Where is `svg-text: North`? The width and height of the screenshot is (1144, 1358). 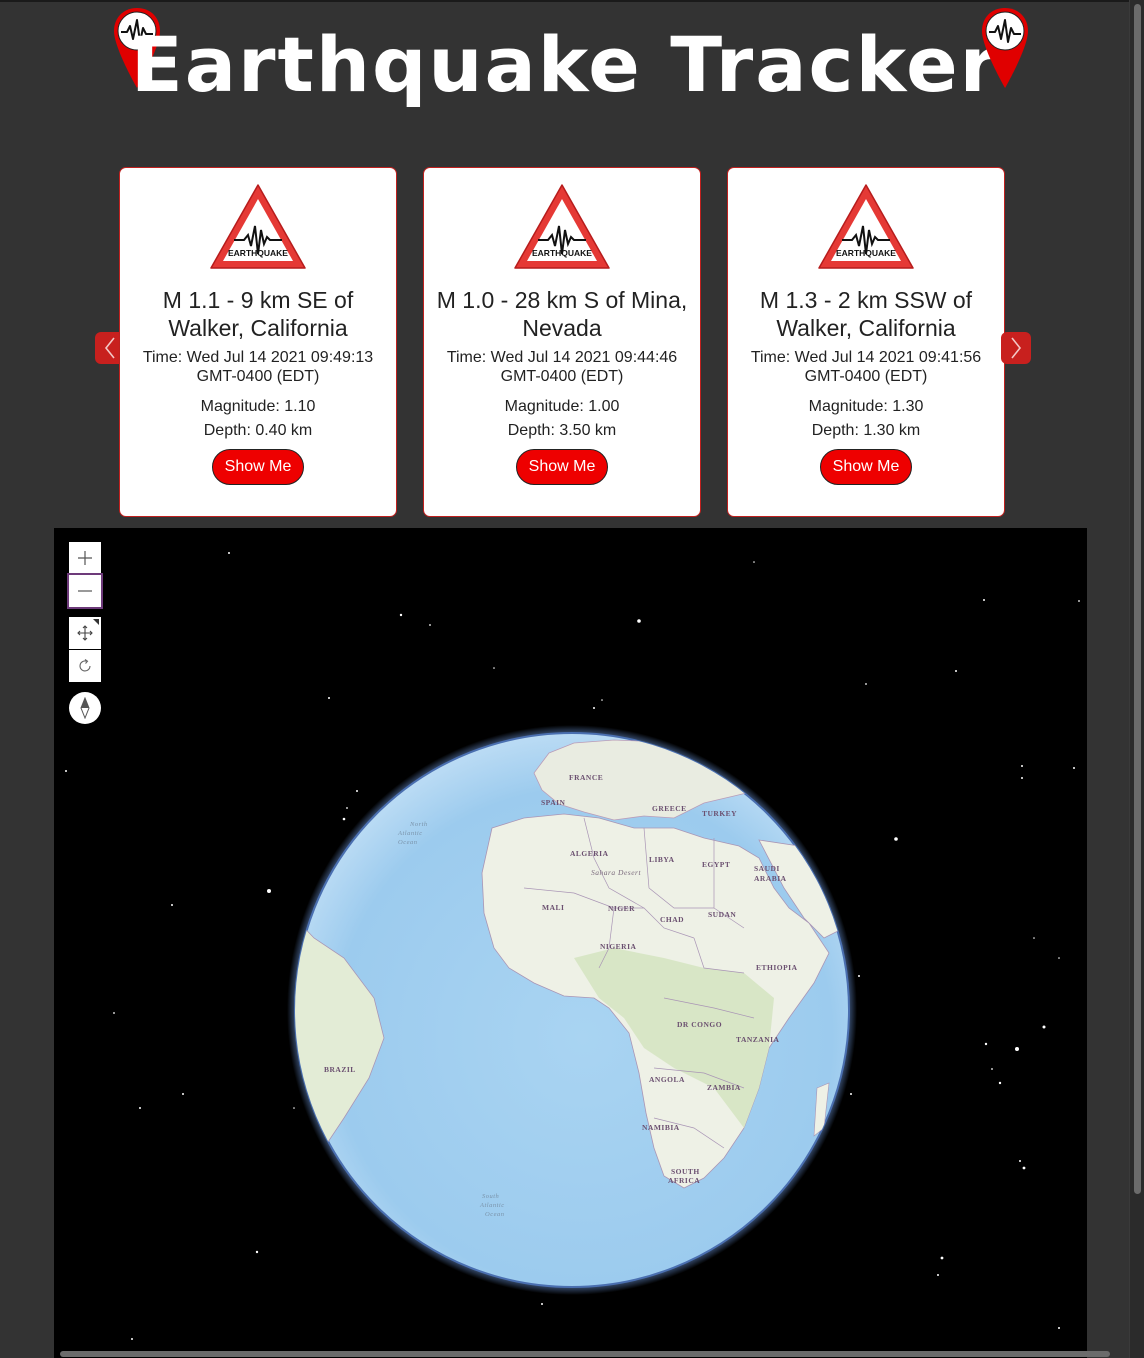 svg-text: North is located at coordinates (418, 824).